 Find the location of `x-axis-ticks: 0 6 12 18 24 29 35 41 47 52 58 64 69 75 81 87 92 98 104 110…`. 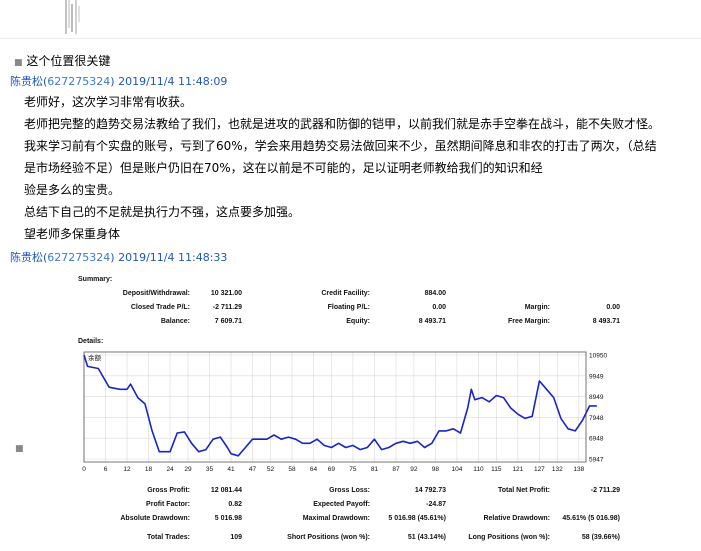

x-axis-ticks: 0 6 12 18 24 29 35 41 47 52 58 64 69 75 81 87 92 98 104 110… is located at coordinates (333, 469).